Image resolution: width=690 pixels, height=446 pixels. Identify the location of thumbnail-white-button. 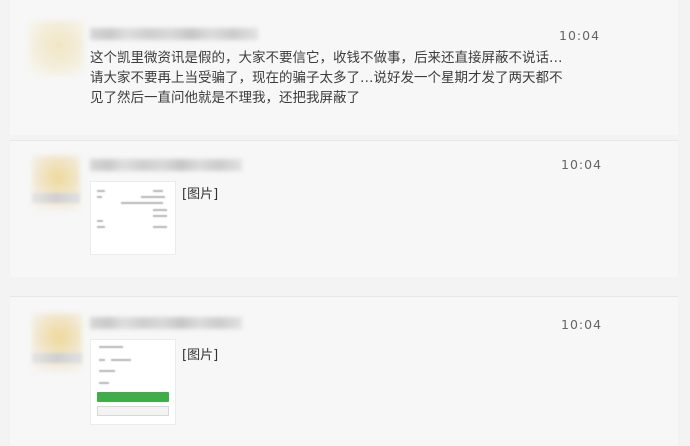
(133, 411).